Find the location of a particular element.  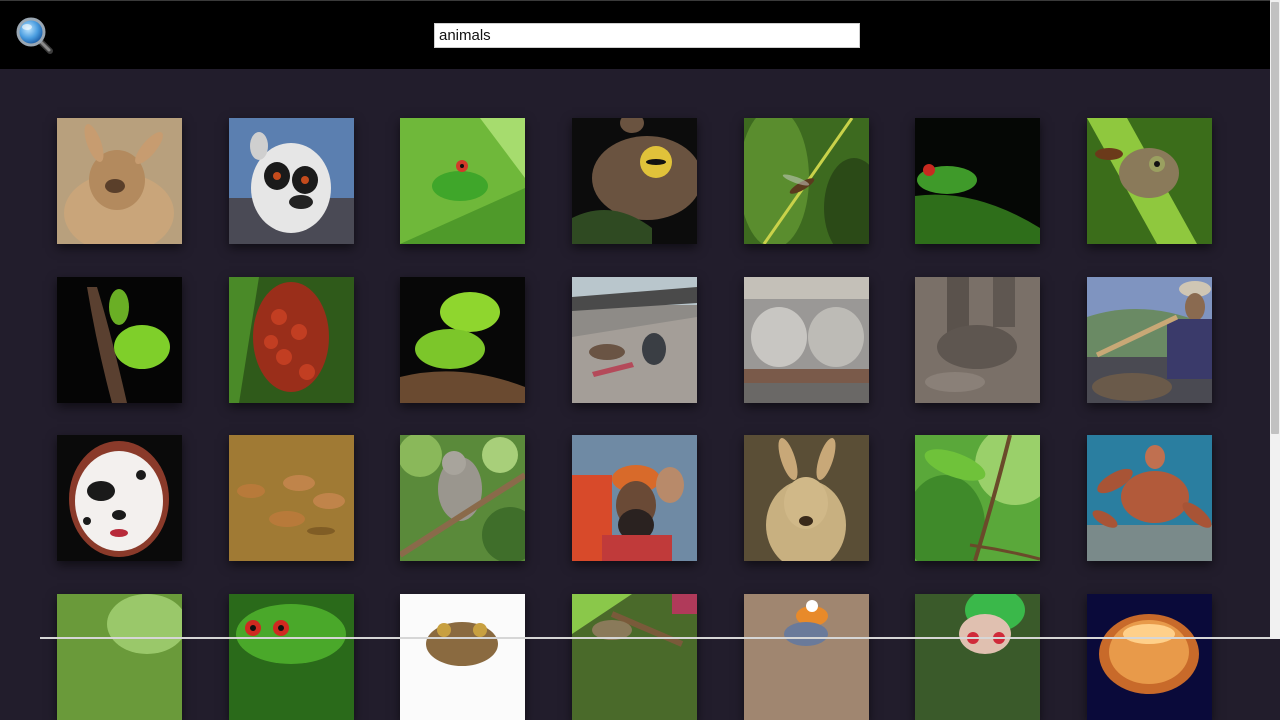

gallery-thumbnail-green-thumbnail is located at coordinates (119, 657).